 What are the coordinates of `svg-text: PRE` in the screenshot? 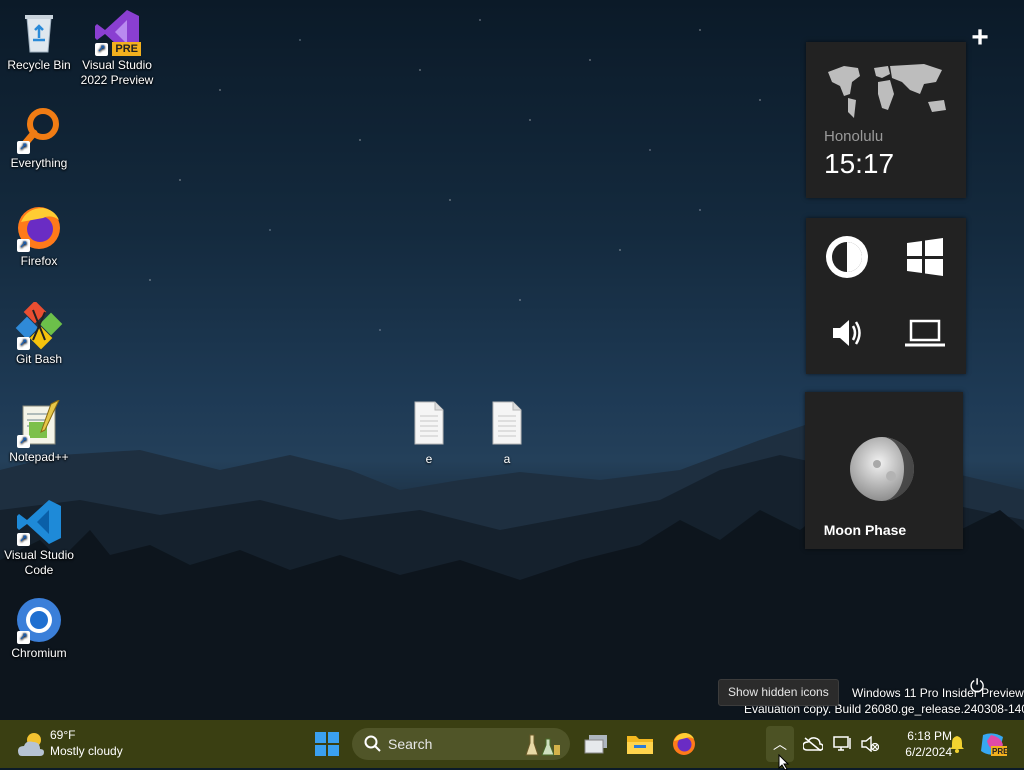 It's located at (999, 751).